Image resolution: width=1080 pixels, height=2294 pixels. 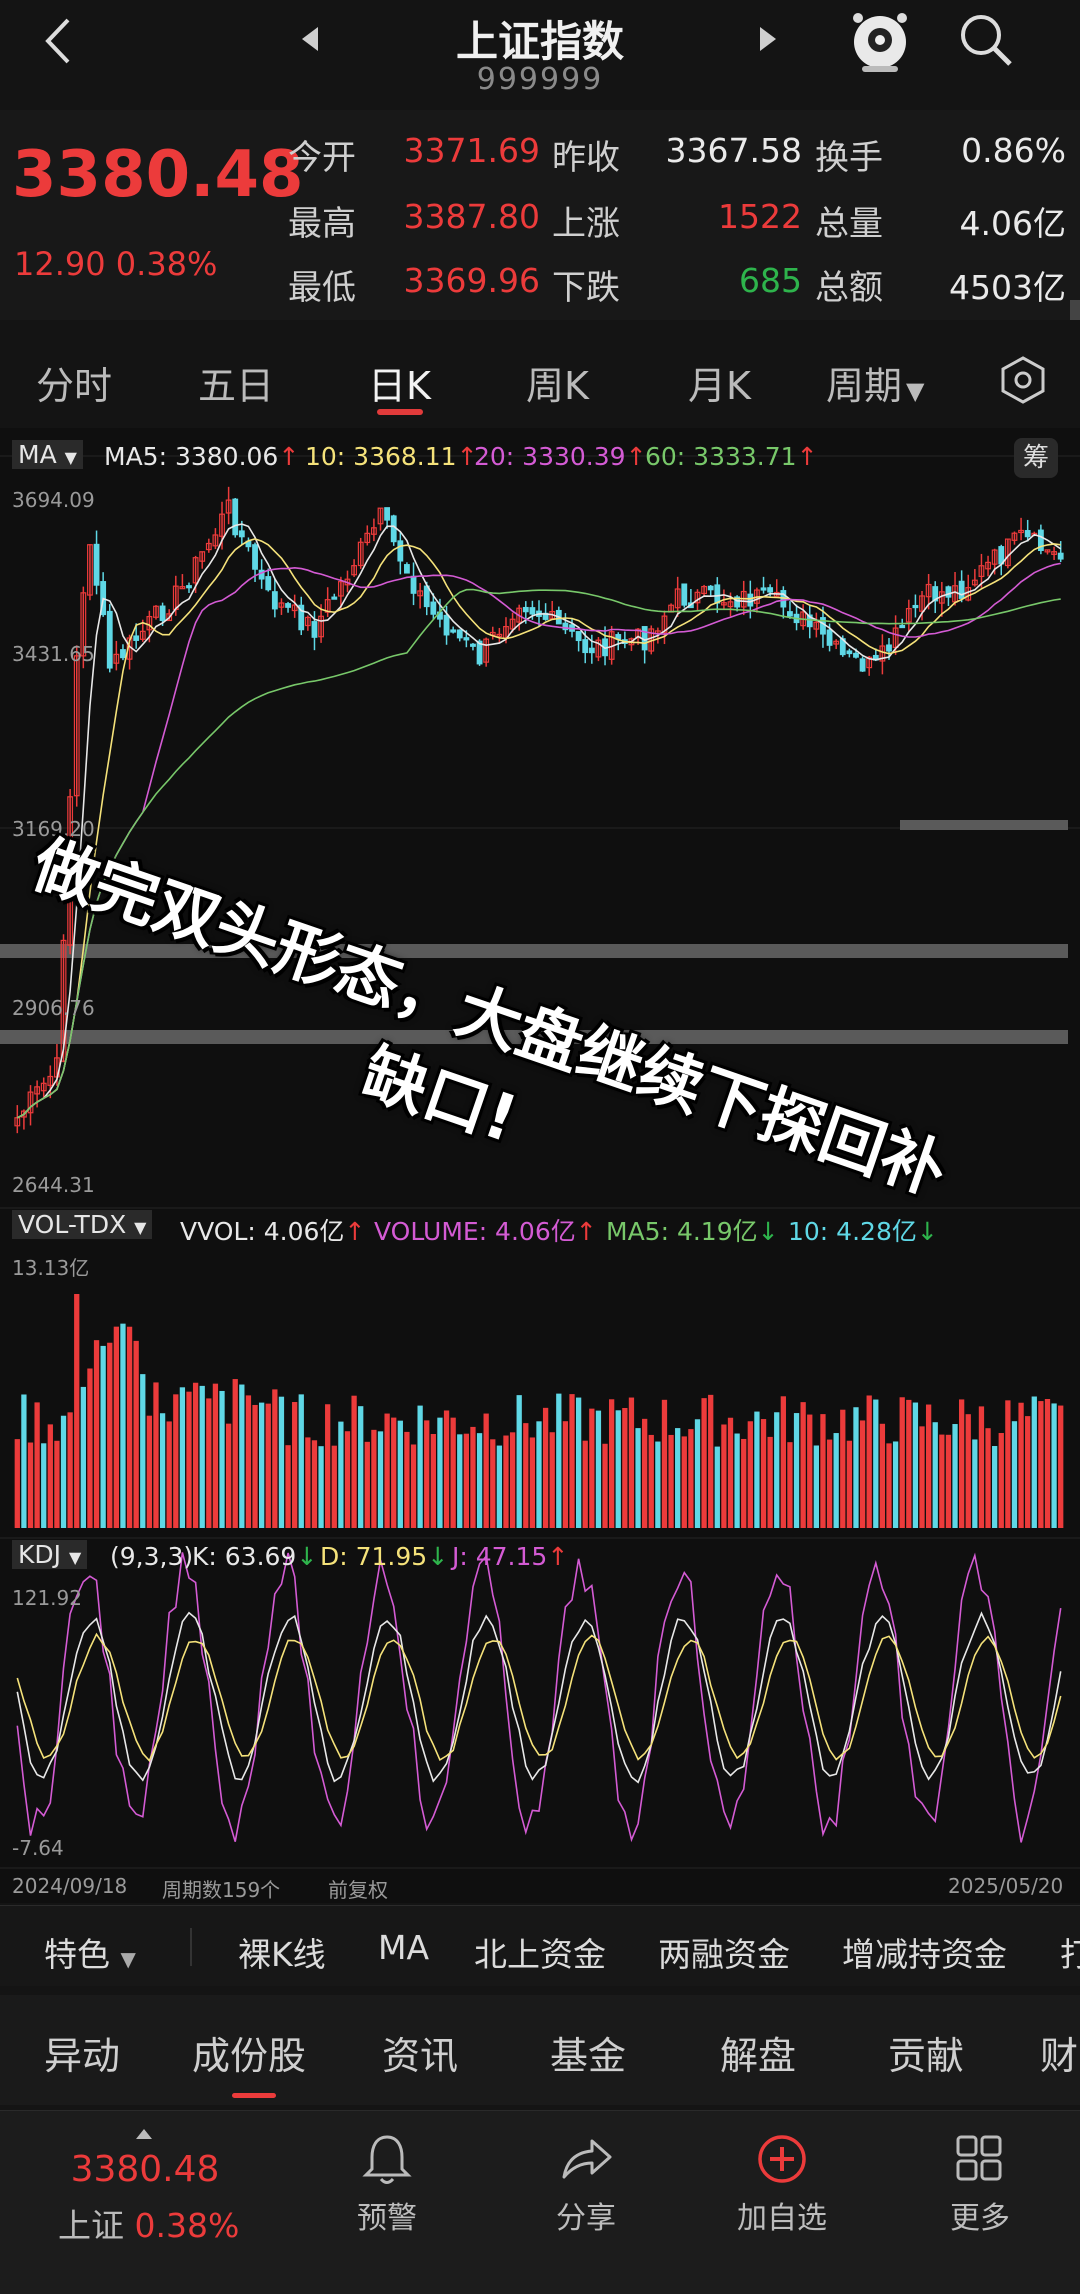 What do you see at coordinates (758, 2052) in the screenshot?
I see `tab-analysis: 解盘` at bounding box center [758, 2052].